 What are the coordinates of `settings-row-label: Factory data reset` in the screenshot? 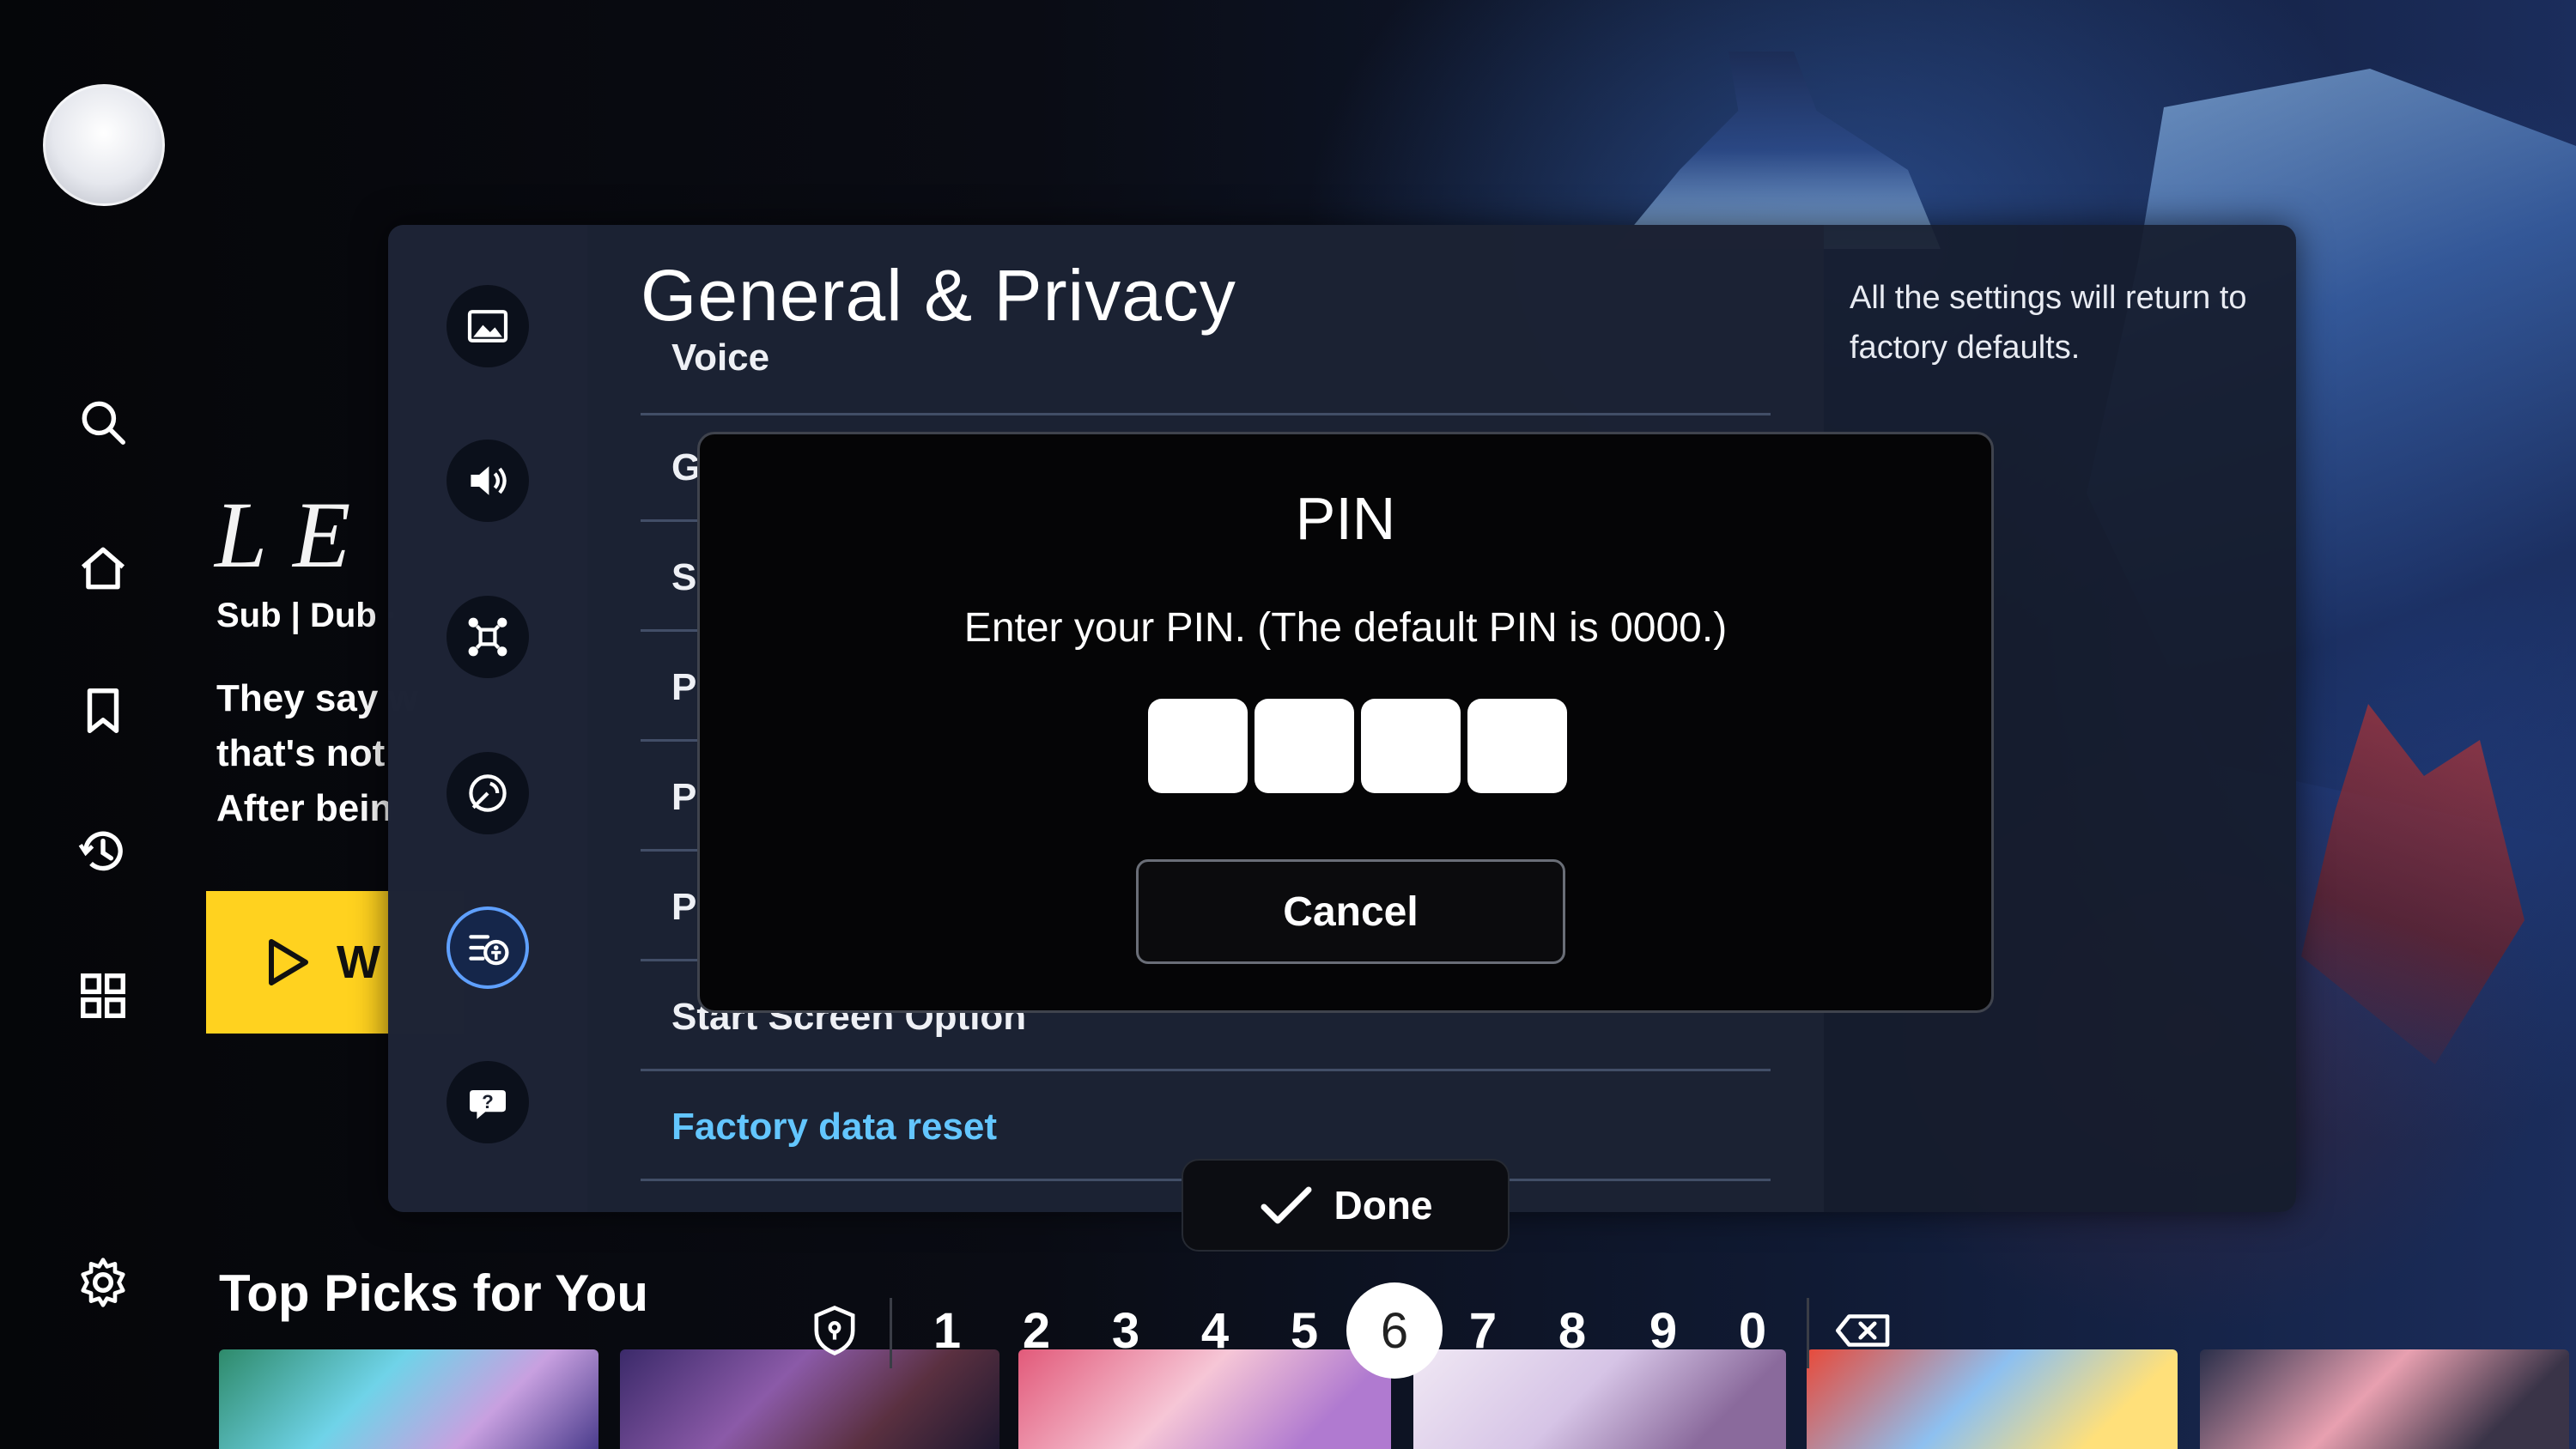 It's located at (834, 1126).